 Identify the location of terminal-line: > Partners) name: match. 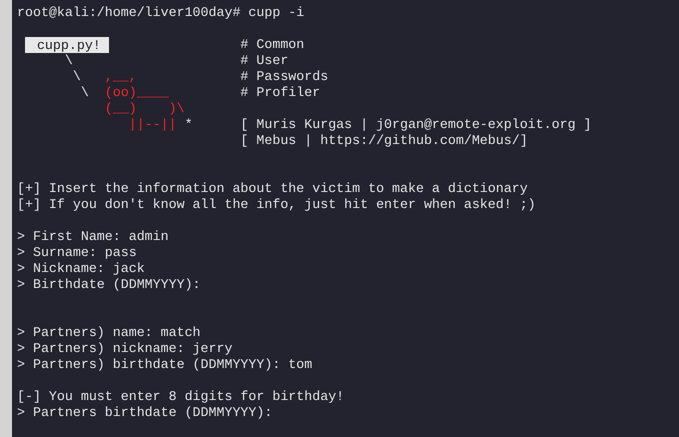
(109, 333).